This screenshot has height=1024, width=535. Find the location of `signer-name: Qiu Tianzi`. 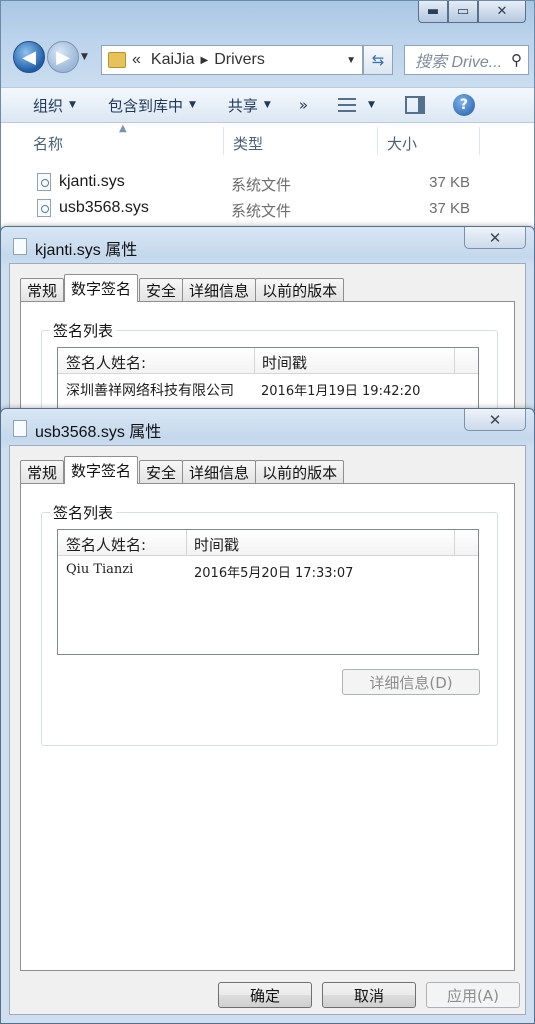

signer-name: Qiu Tianzi is located at coordinates (100, 569).